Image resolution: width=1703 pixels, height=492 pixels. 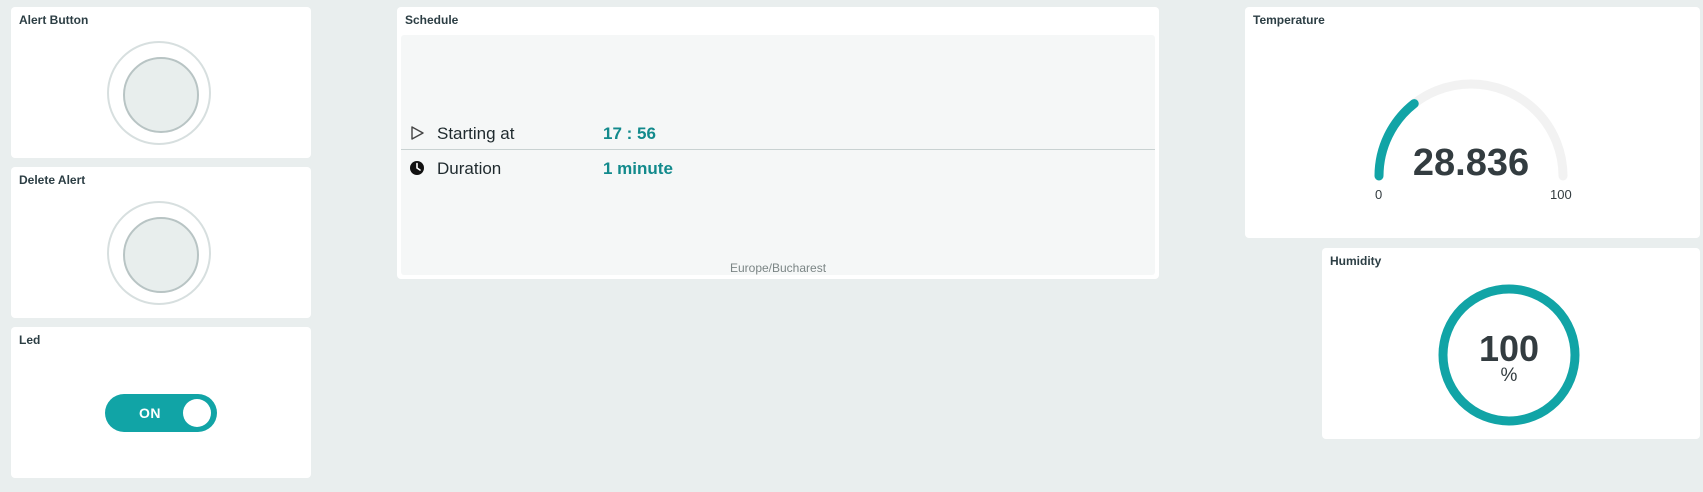 I want to click on clock-icon, so click(x=417, y=168).